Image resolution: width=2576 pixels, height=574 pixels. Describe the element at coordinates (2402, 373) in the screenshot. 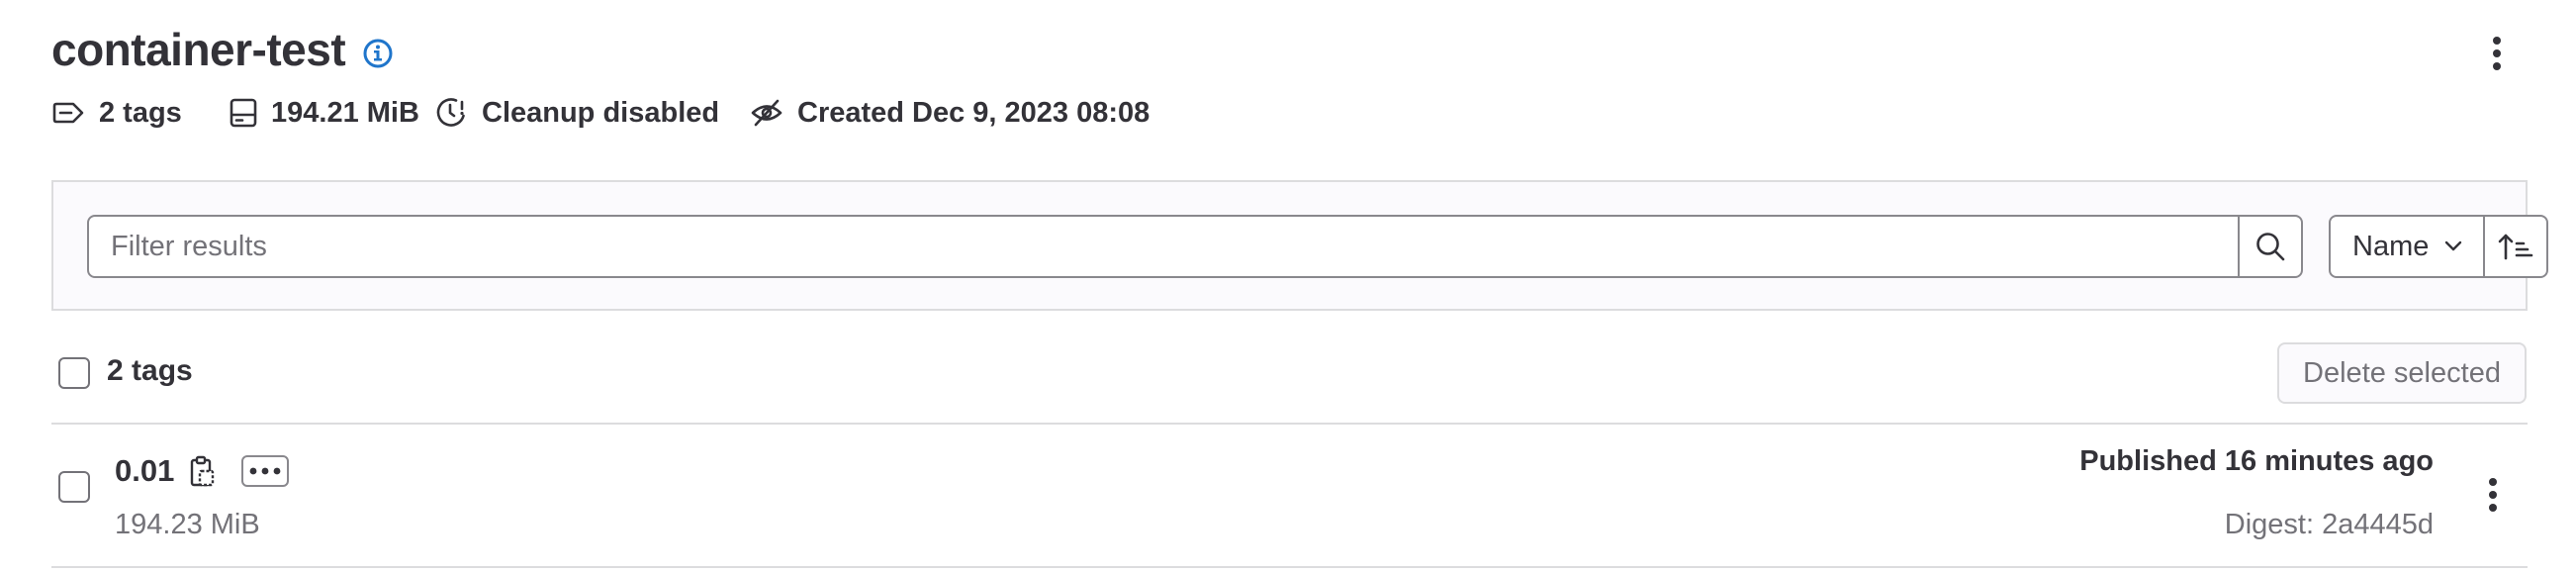

I see `delete-selected-button: Delete selected` at that location.